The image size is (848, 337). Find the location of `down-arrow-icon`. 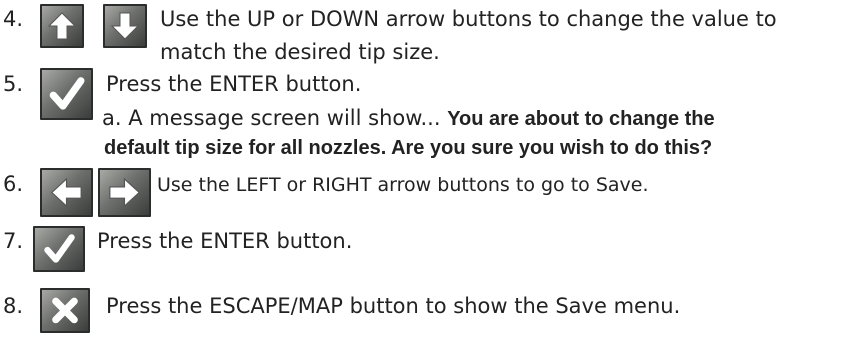

down-arrow-icon is located at coordinates (125, 26).